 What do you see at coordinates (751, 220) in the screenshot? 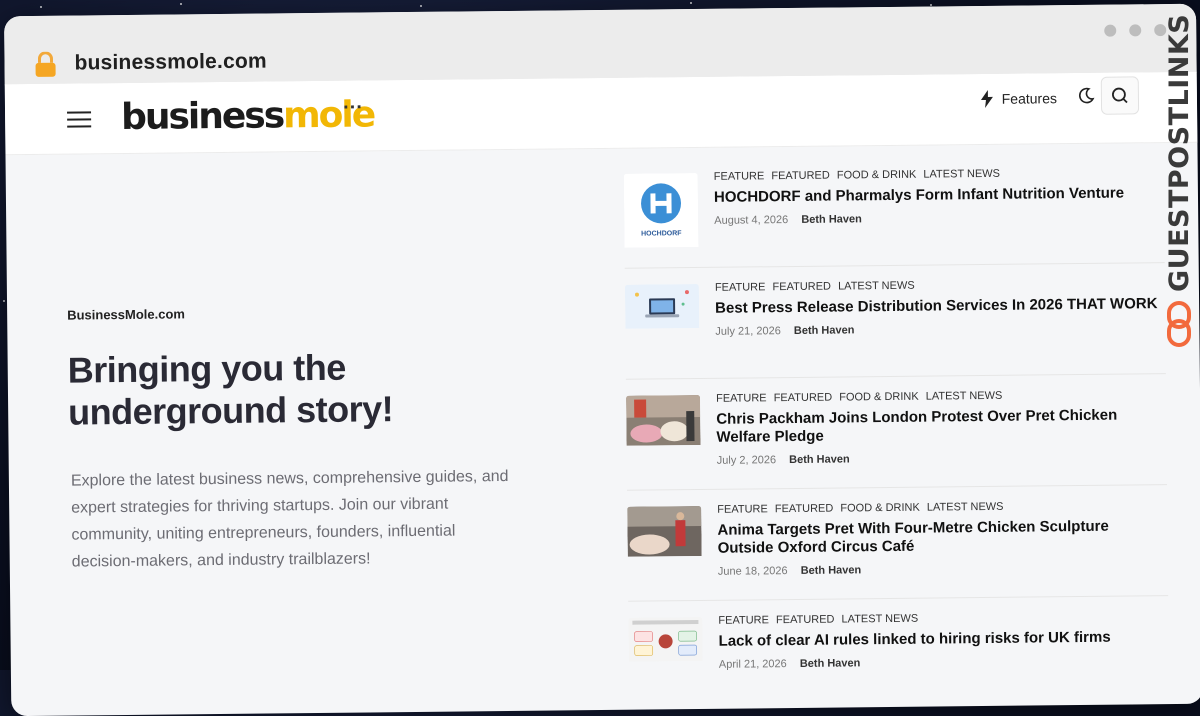
I see `news-date: August 4, 2026` at bounding box center [751, 220].